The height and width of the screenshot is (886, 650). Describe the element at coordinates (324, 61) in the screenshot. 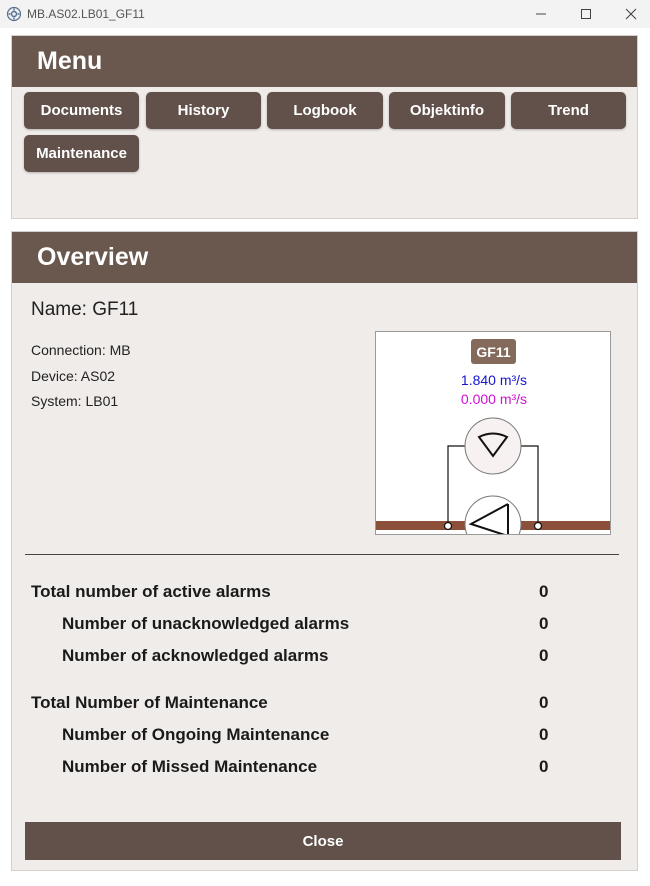

I see `menu-header: Menu` at that location.